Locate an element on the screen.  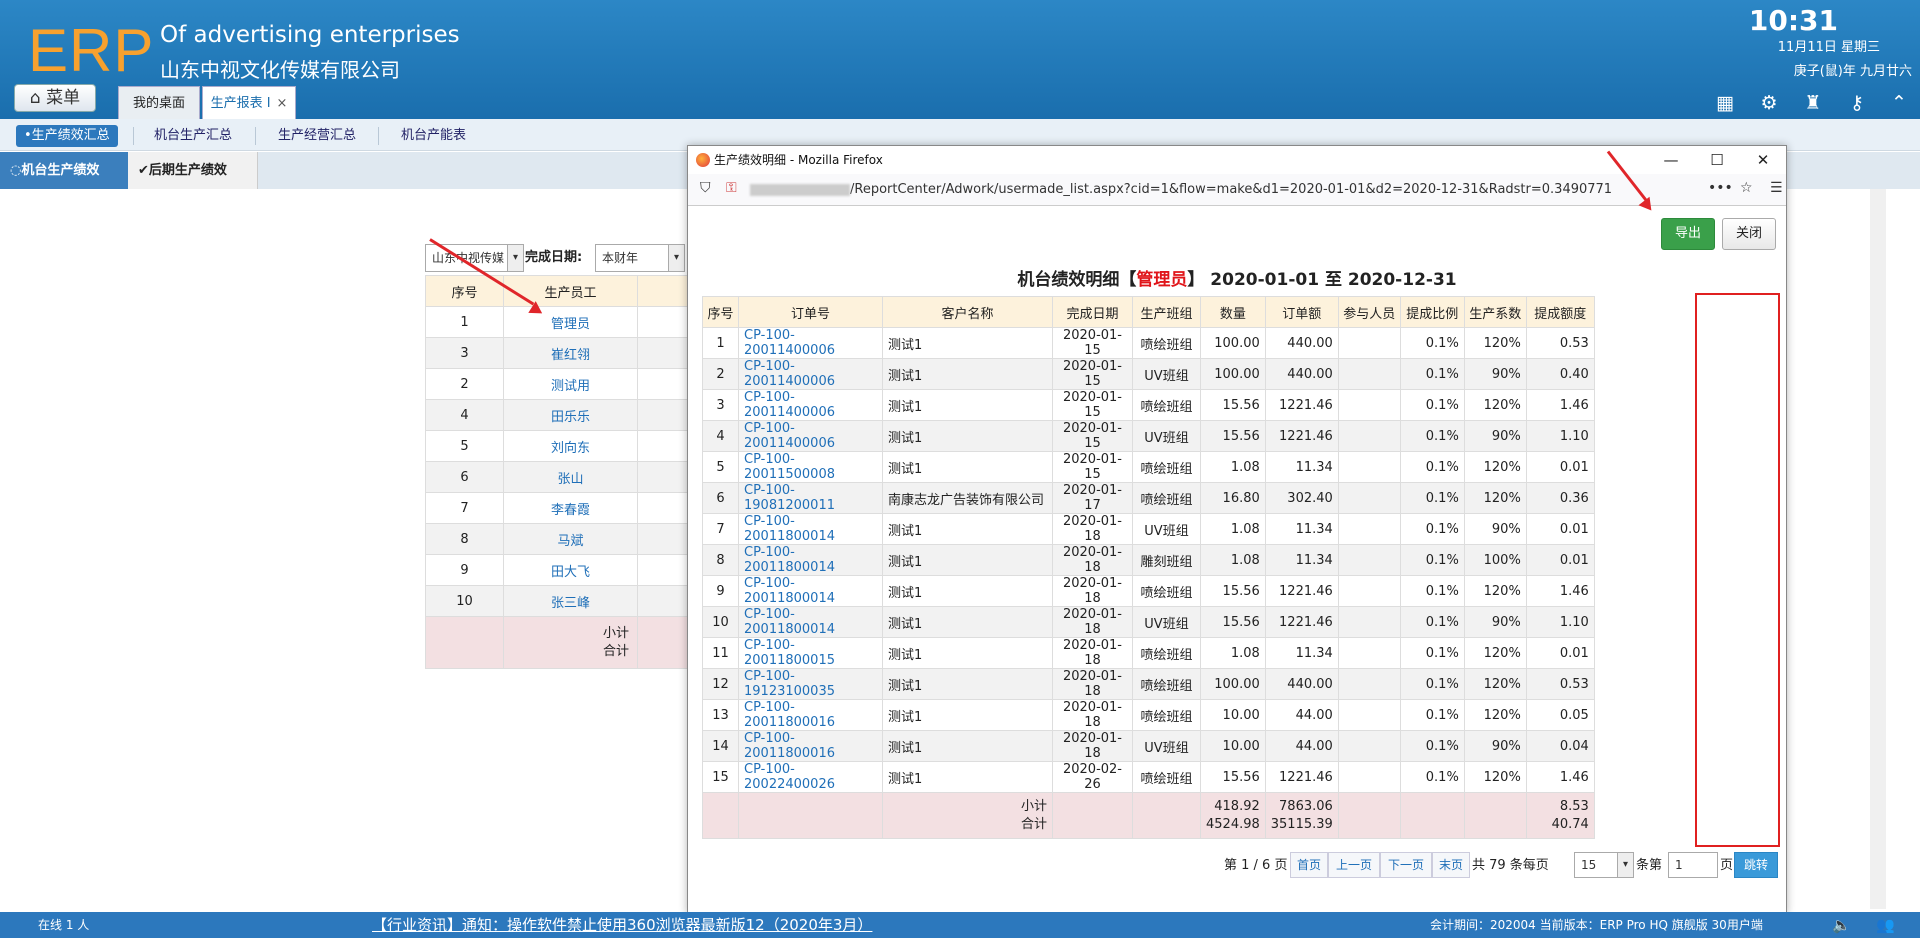
order-link: CP-100-19081200011 is located at coordinates (810, 498).